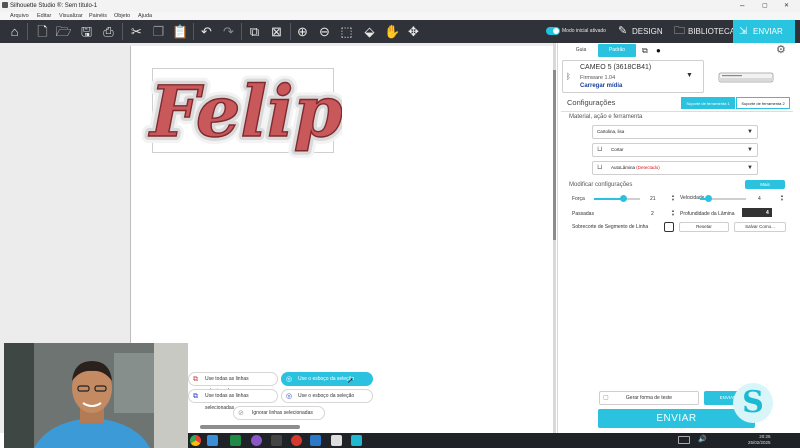 This screenshot has width=800, height=448. Describe the element at coordinates (708, 198) in the screenshot. I see `speed-slider-knob` at that location.